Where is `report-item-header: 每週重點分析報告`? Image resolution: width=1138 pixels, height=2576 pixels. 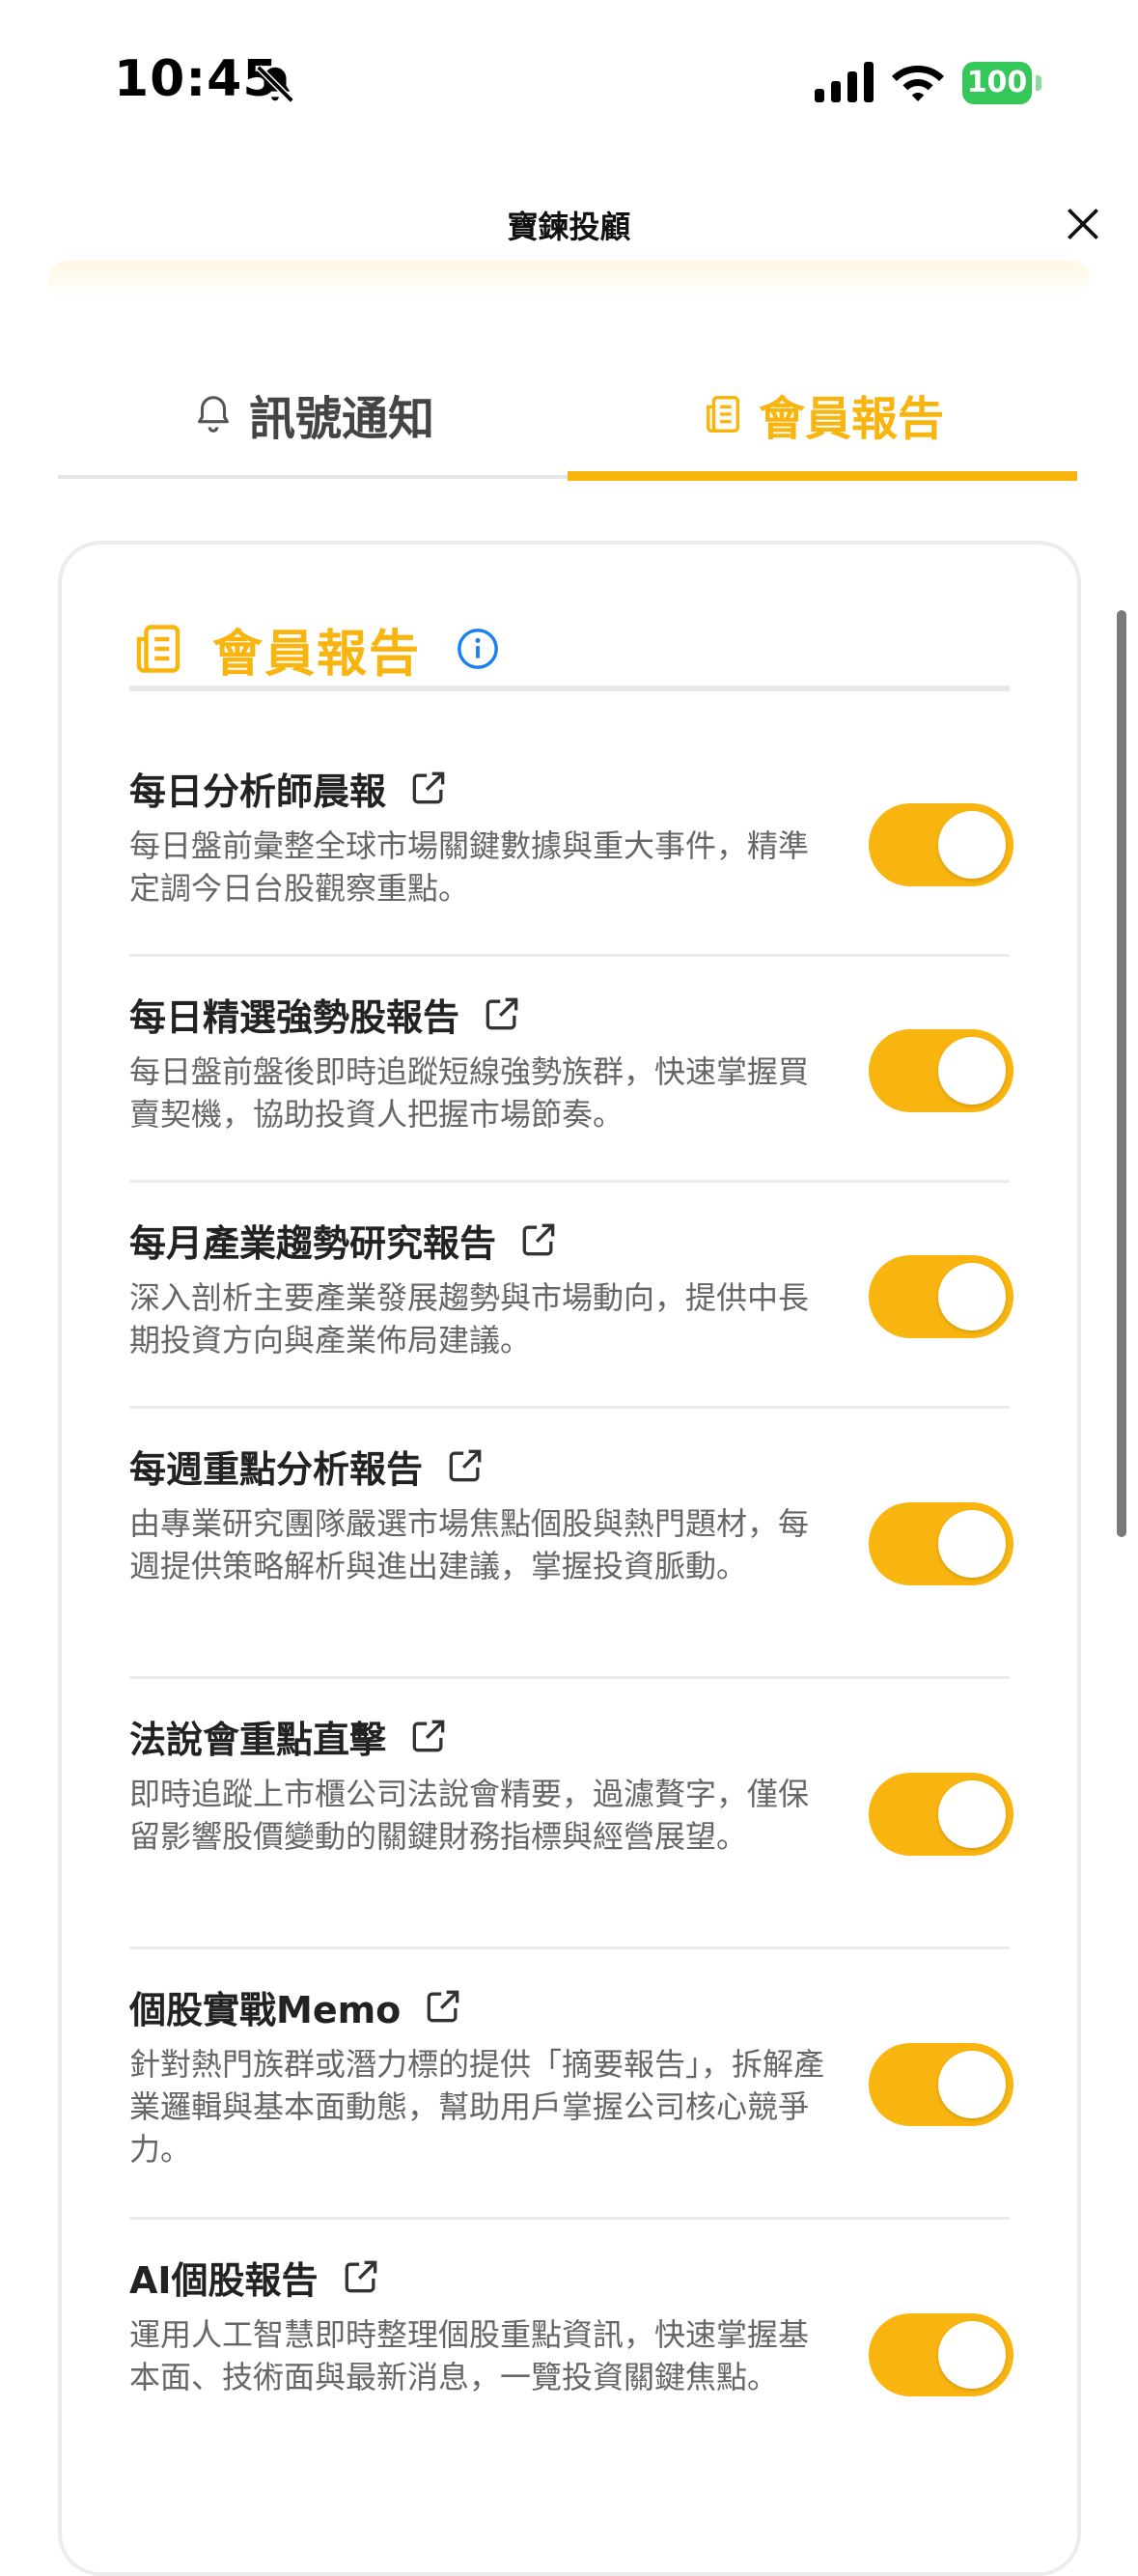
report-item-header: 每週重點分析報告 is located at coordinates (307, 1466).